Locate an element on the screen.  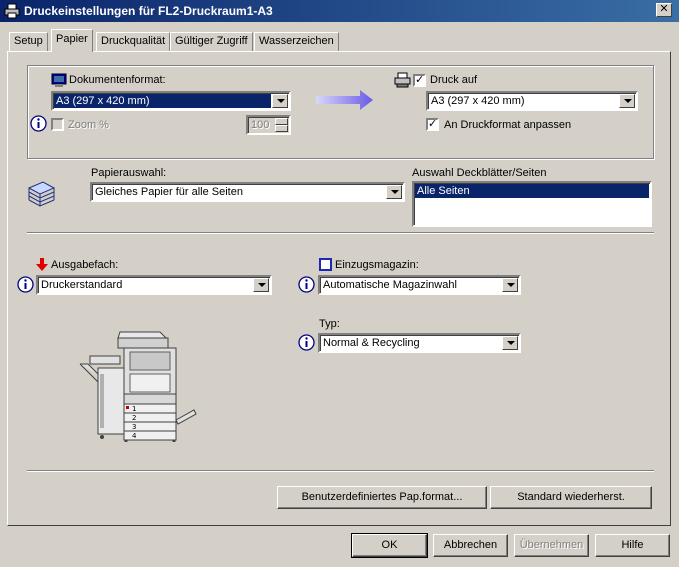
paper-type-dropdown: Normal & Recycling is located at coordinates (419, 343).